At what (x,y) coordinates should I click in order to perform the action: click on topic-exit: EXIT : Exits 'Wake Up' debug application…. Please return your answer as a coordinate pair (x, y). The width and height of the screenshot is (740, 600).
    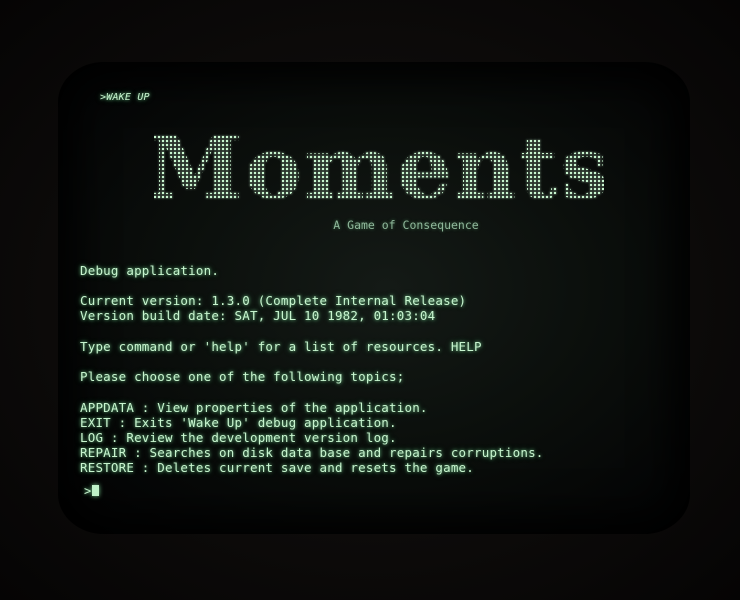
    Looking at the image, I should click on (238, 422).